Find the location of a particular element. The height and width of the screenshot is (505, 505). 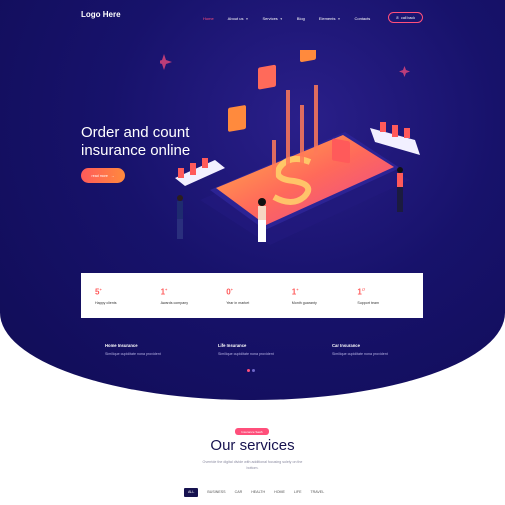

stat-label: Year in market is located at coordinates (238, 302).